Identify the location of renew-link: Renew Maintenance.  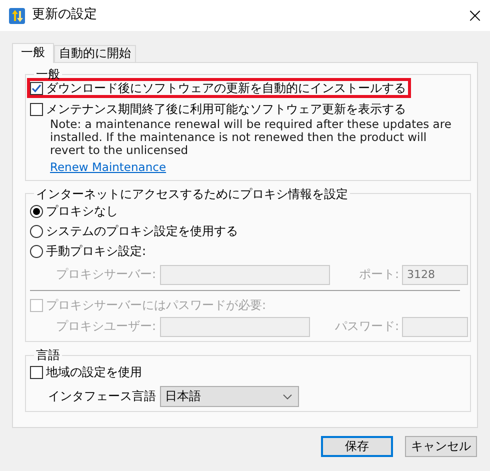
(98, 167).